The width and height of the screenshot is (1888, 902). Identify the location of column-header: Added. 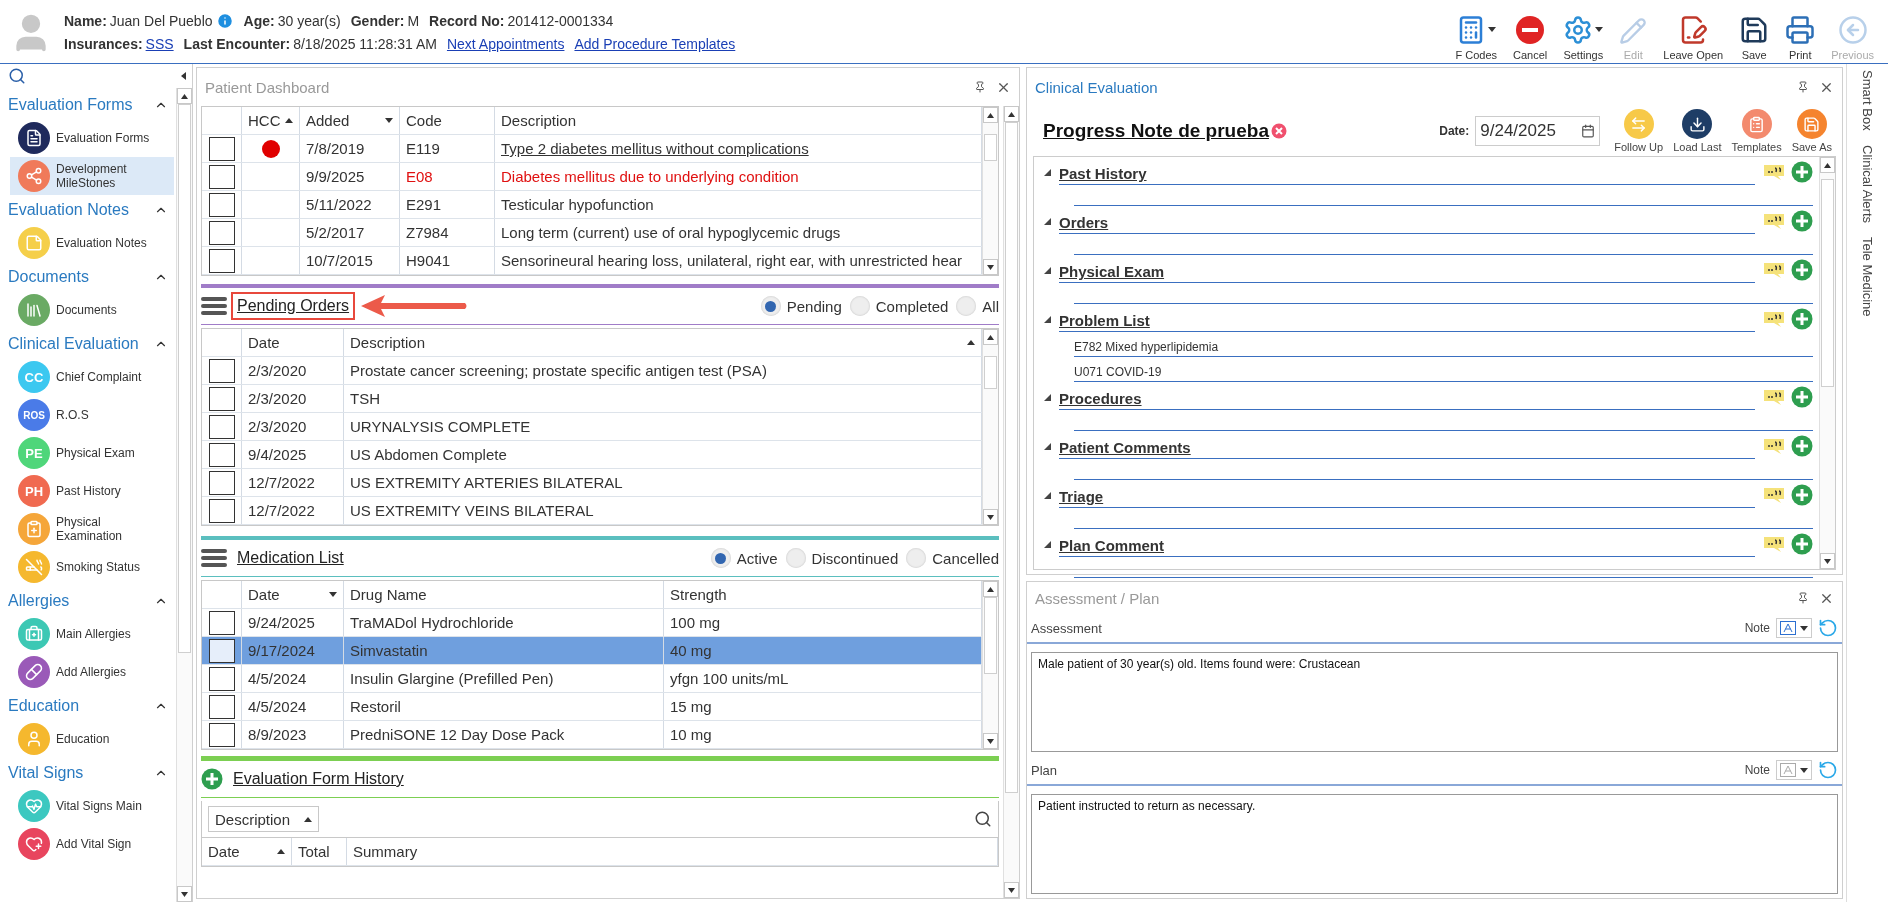
(350, 120).